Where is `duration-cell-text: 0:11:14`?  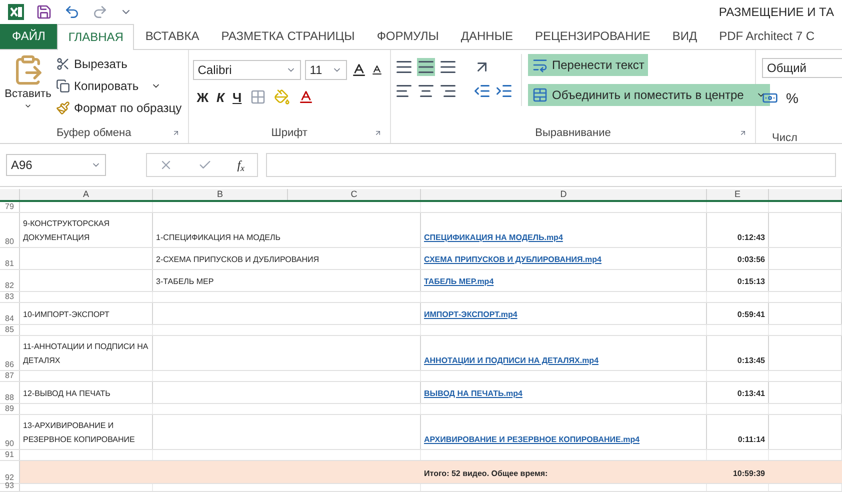 duration-cell-text: 0:11:14 is located at coordinates (751, 440).